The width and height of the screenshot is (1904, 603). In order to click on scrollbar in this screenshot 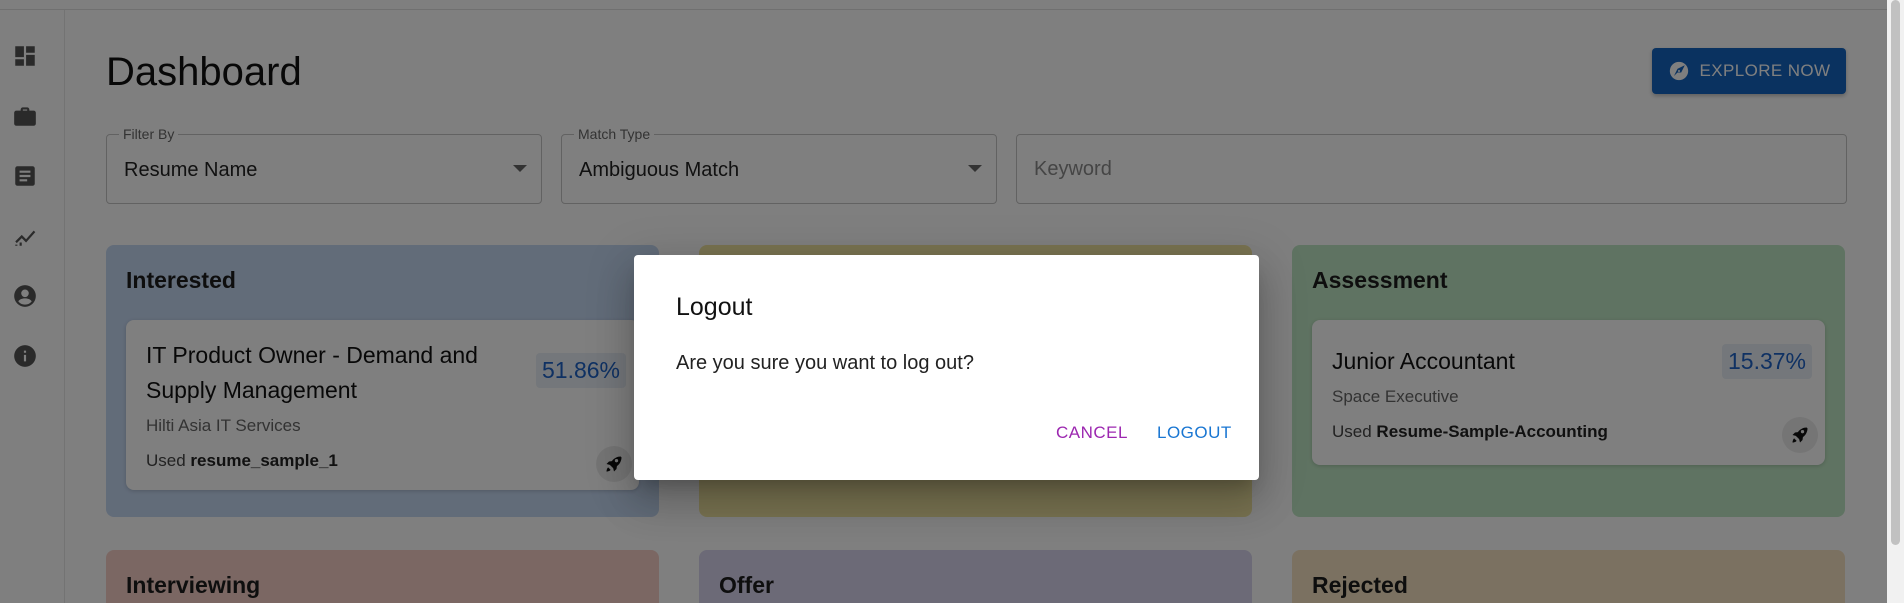, I will do `click(1895, 301)`.